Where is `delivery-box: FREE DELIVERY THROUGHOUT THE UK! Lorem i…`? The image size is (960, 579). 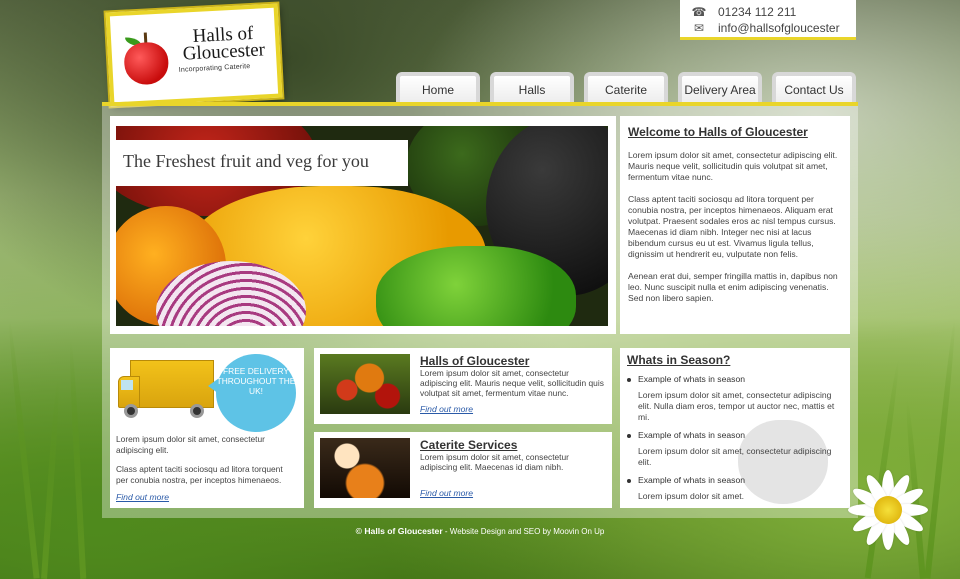
delivery-box: FREE DELIVERY THROUGHOUT THE UK! Lorem i… is located at coordinates (207, 428).